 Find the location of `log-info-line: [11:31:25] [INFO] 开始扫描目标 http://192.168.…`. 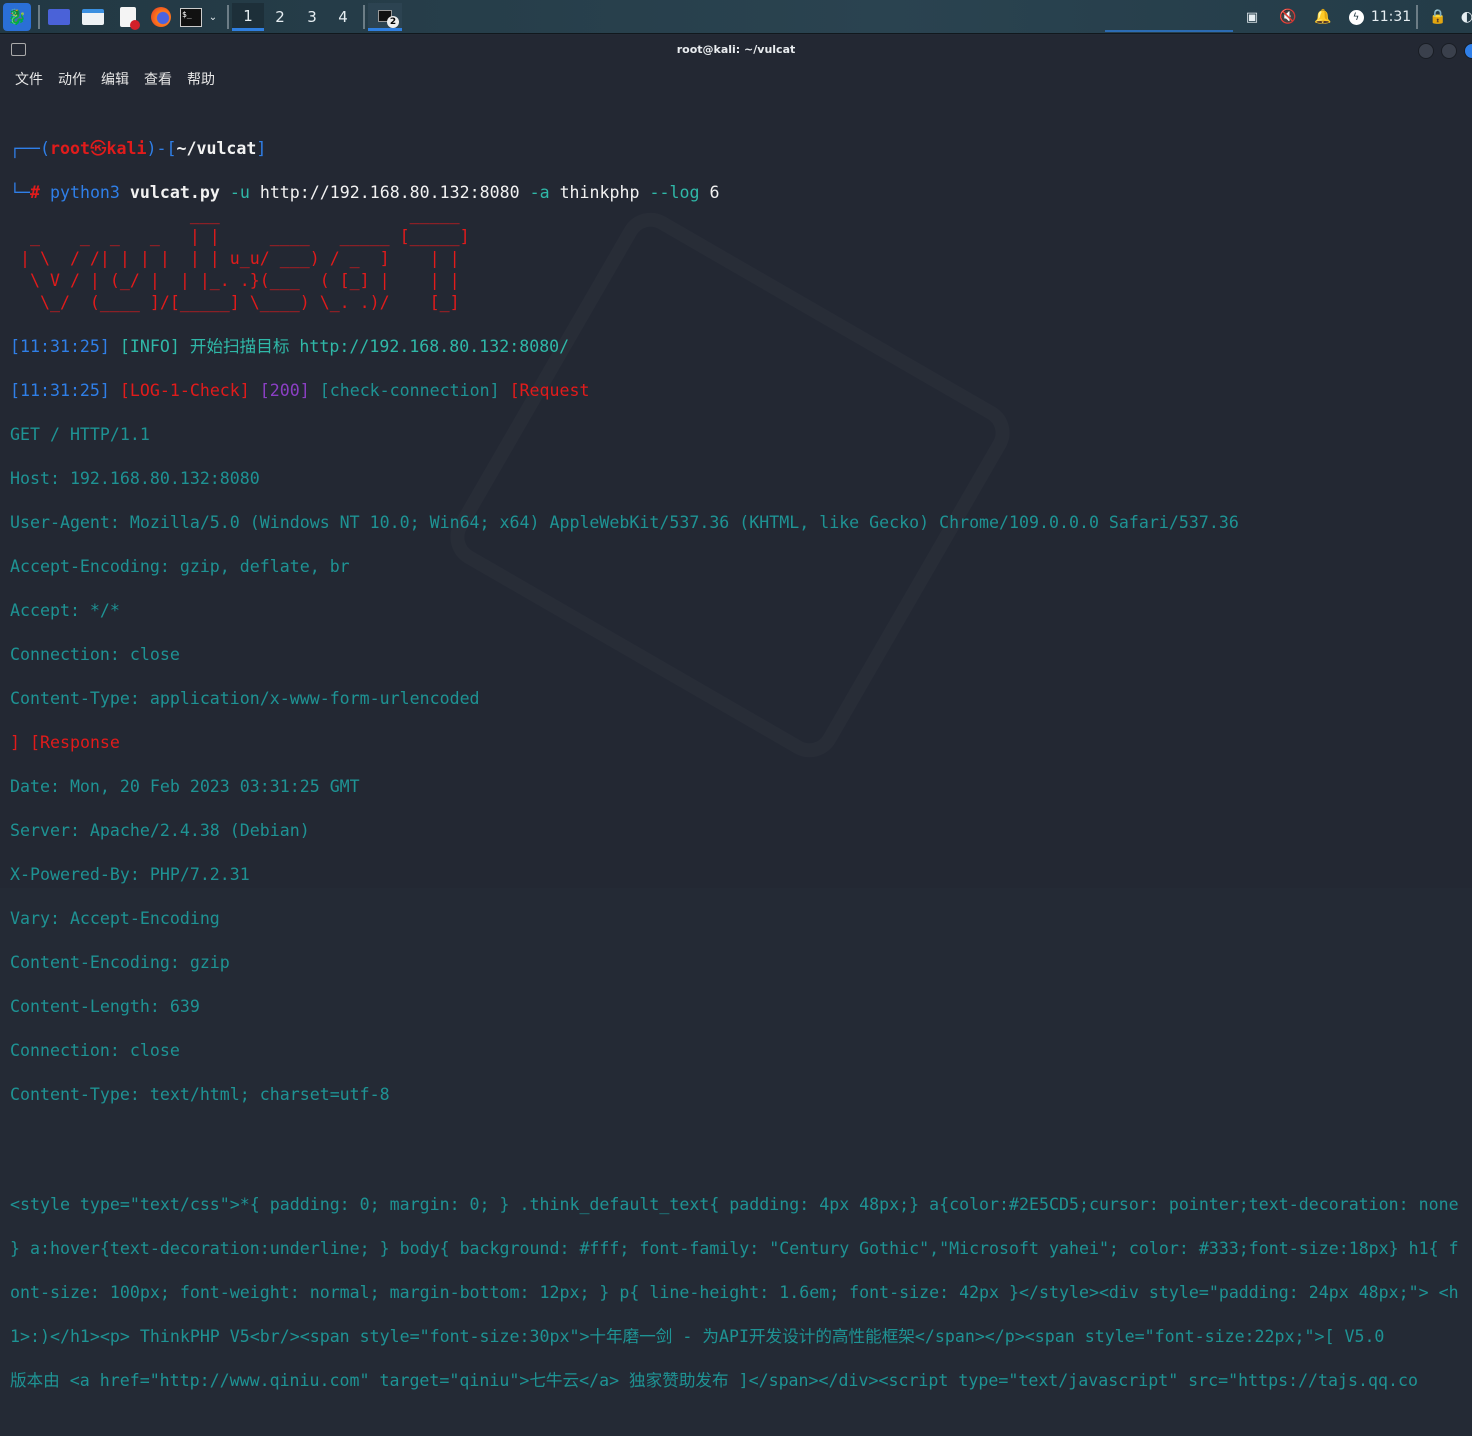

log-info-line: [11:31:25] [INFO] 开始扫描目标 http://192.168.… is located at coordinates (734, 347).